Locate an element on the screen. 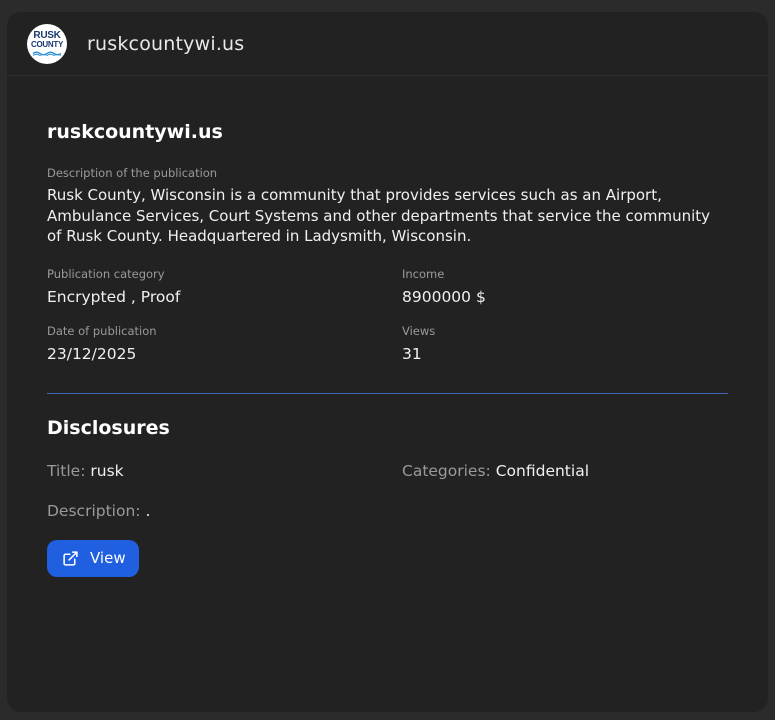 This screenshot has height=720, width=775. rusk-county-logo: RUSK COUNTY is located at coordinates (47, 43).